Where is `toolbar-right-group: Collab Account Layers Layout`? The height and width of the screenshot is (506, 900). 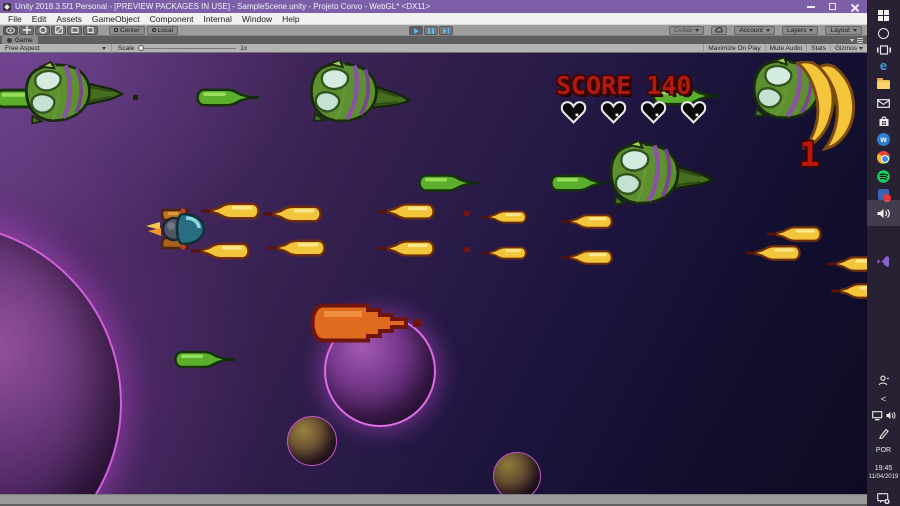 toolbar-right-group: Collab Account Layers Layout is located at coordinates (766, 30).